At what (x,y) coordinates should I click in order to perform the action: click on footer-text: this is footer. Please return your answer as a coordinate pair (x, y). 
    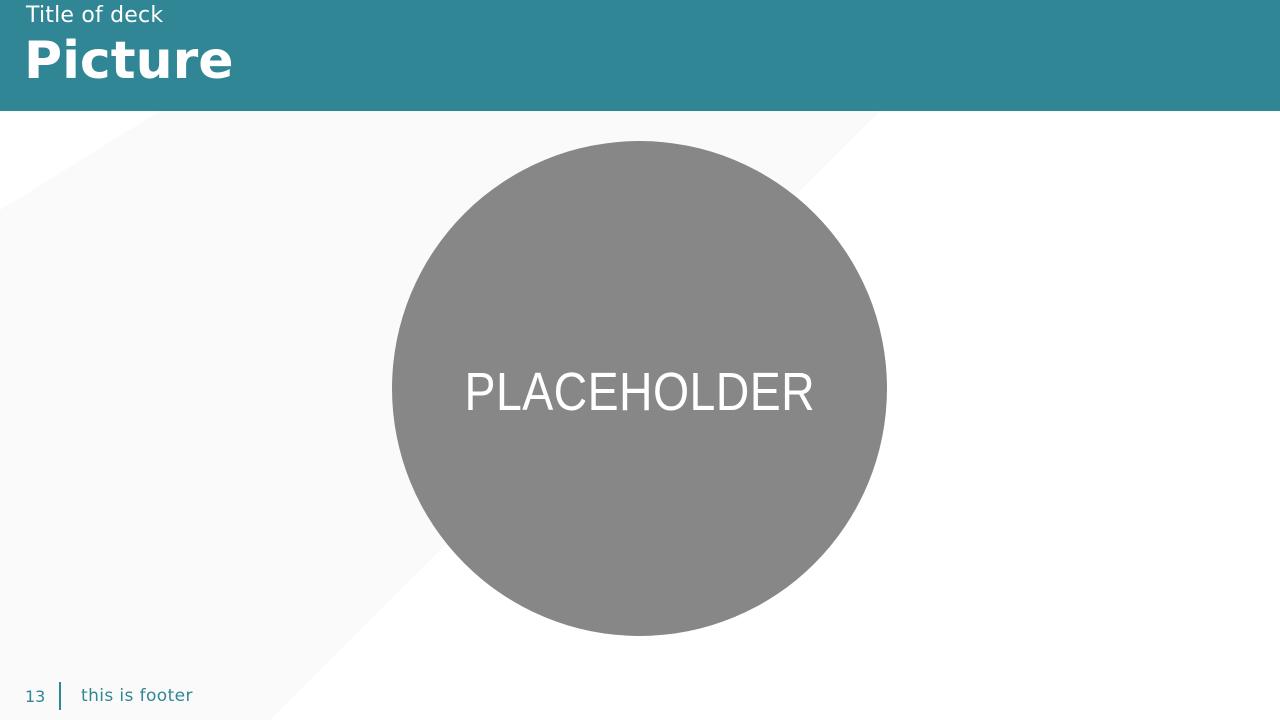
    Looking at the image, I should click on (137, 696).